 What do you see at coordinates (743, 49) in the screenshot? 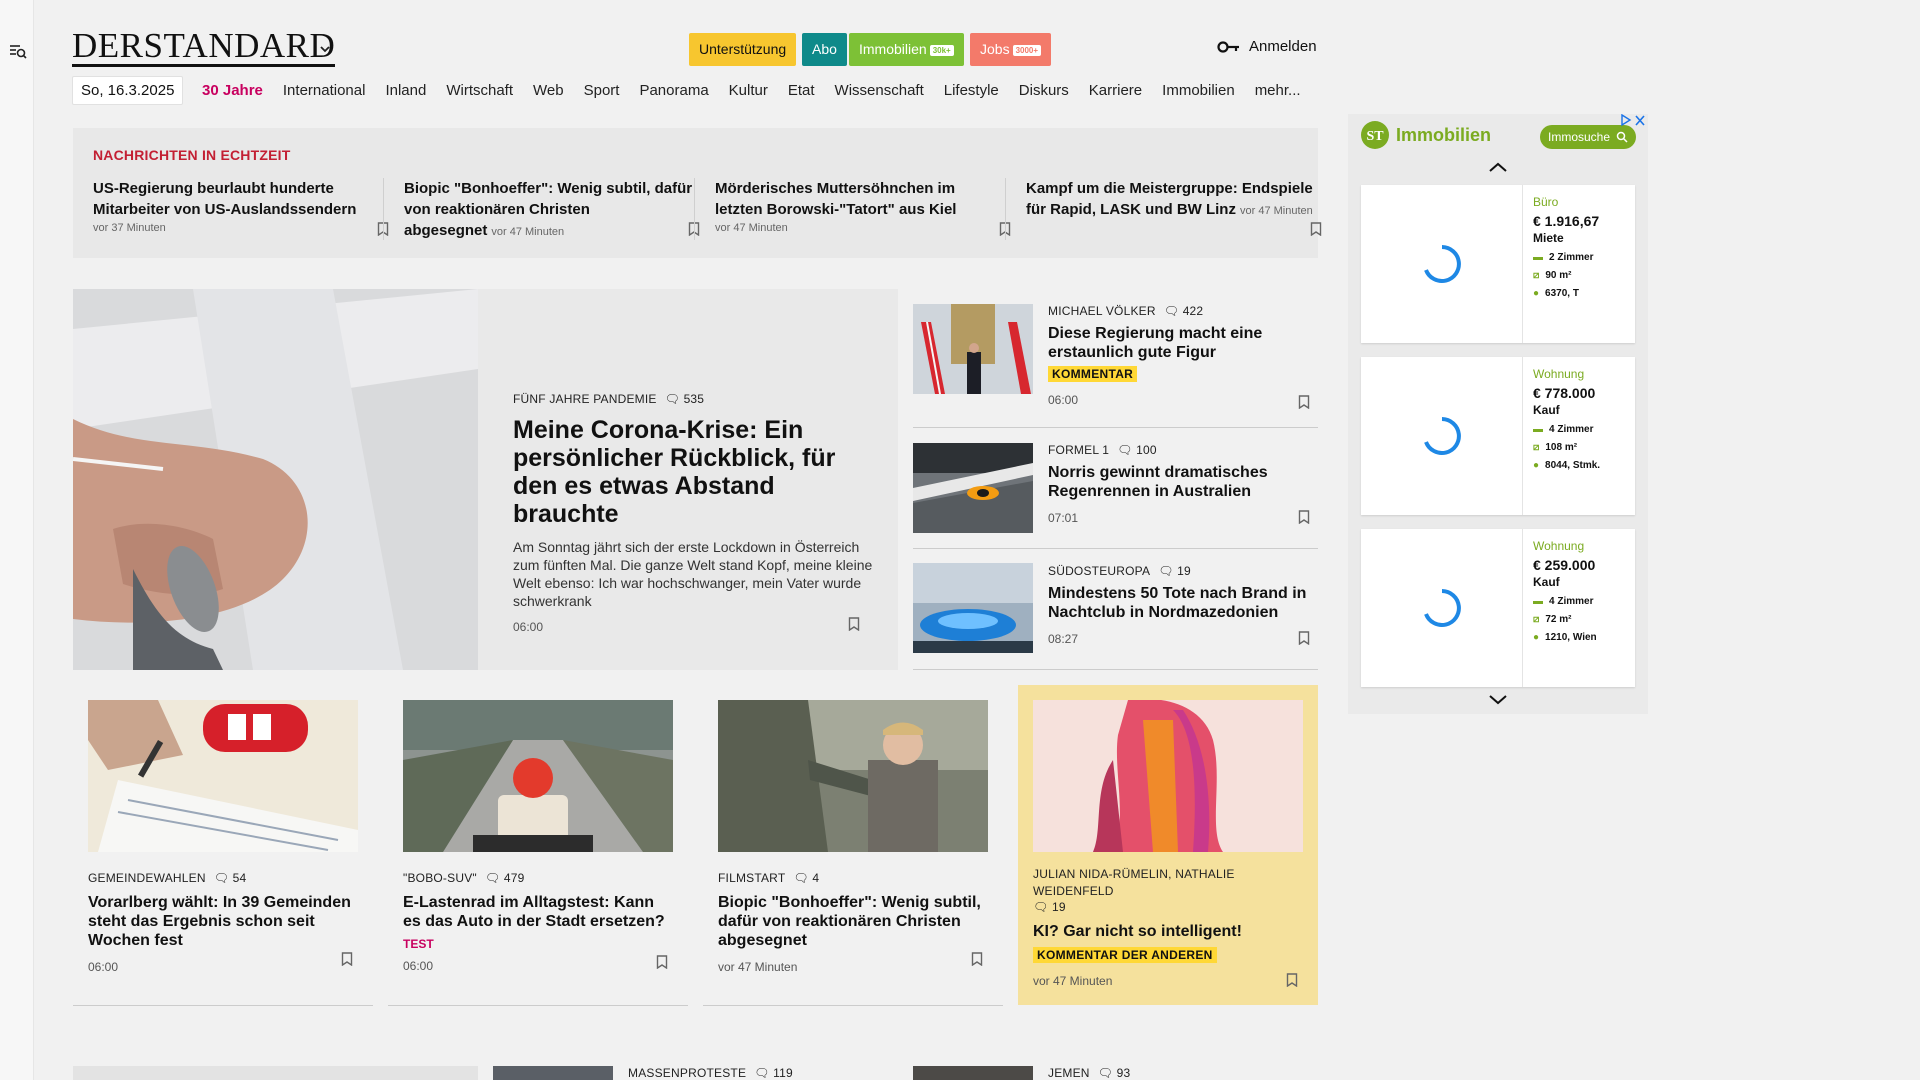
I see `support-button: Unterstützung` at bounding box center [743, 49].